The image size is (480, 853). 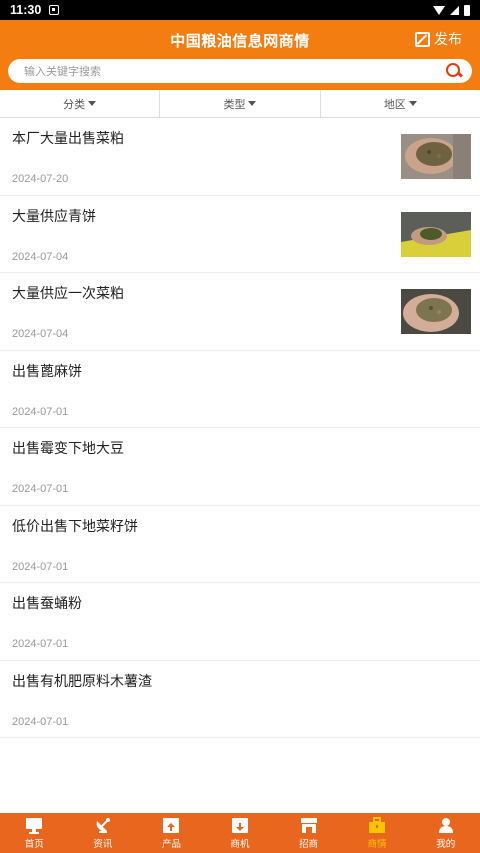 What do you see at coordinates (240, 312) in the screenshot?
I see `list-item: 大量供应一次菜粕 2024-07-04` at bounding box center [240, 312].